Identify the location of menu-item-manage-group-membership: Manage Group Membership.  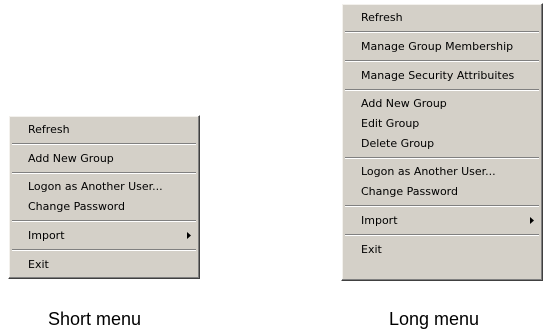
(442, 46).